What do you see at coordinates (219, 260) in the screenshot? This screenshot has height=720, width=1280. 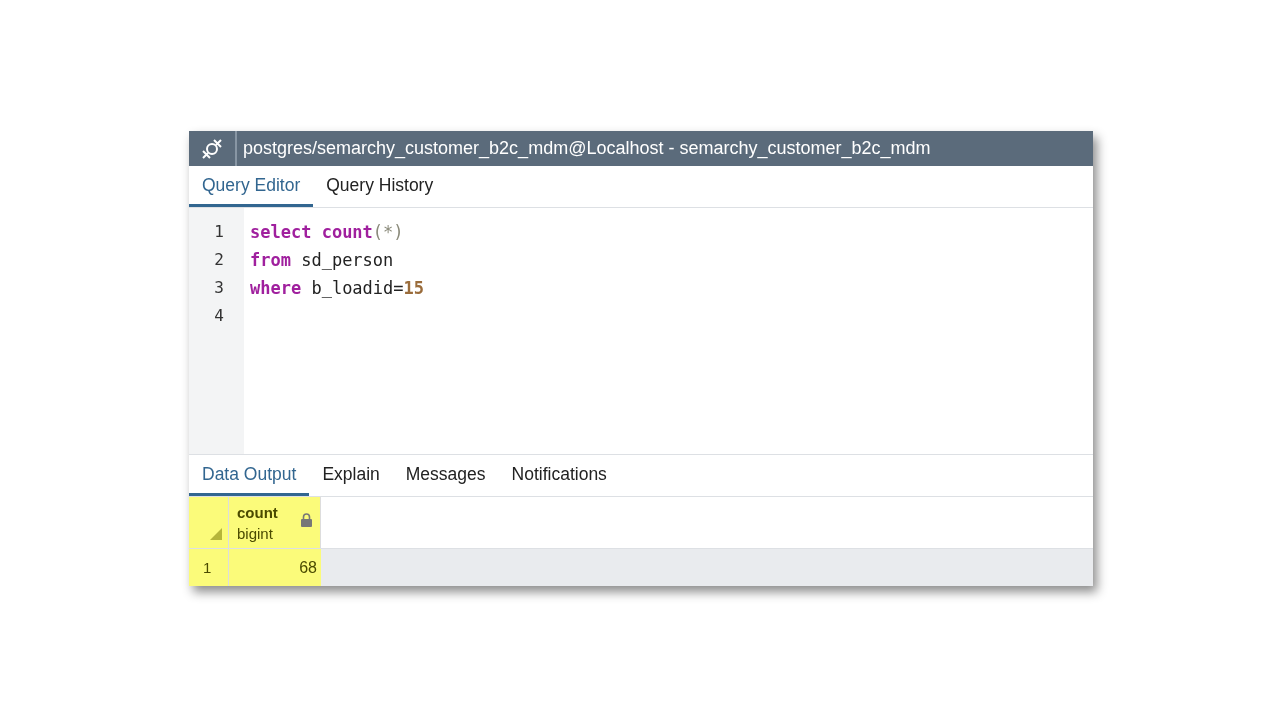 I see `line-number: 2` at bounding box center [219, 260].